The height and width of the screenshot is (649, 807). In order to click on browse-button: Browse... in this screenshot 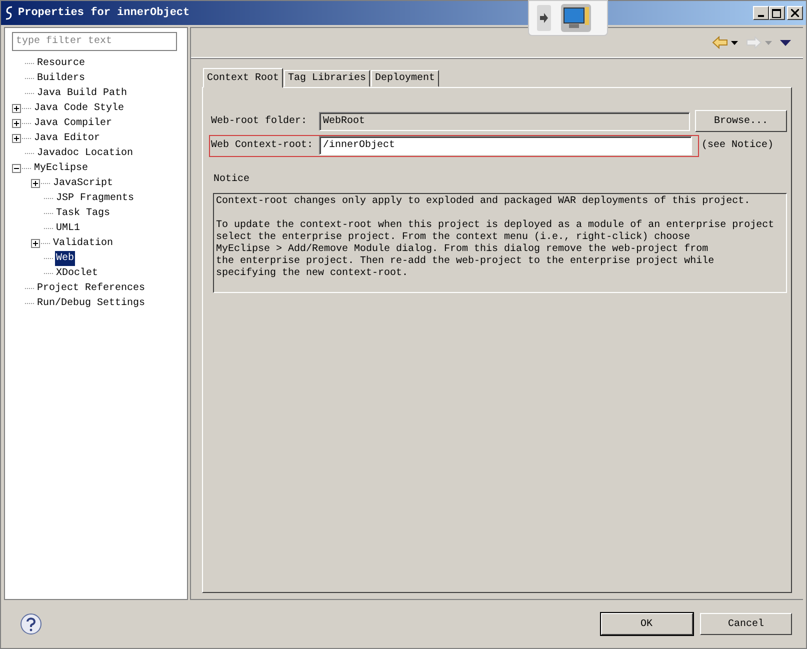, I will do `click(741, 121)`.